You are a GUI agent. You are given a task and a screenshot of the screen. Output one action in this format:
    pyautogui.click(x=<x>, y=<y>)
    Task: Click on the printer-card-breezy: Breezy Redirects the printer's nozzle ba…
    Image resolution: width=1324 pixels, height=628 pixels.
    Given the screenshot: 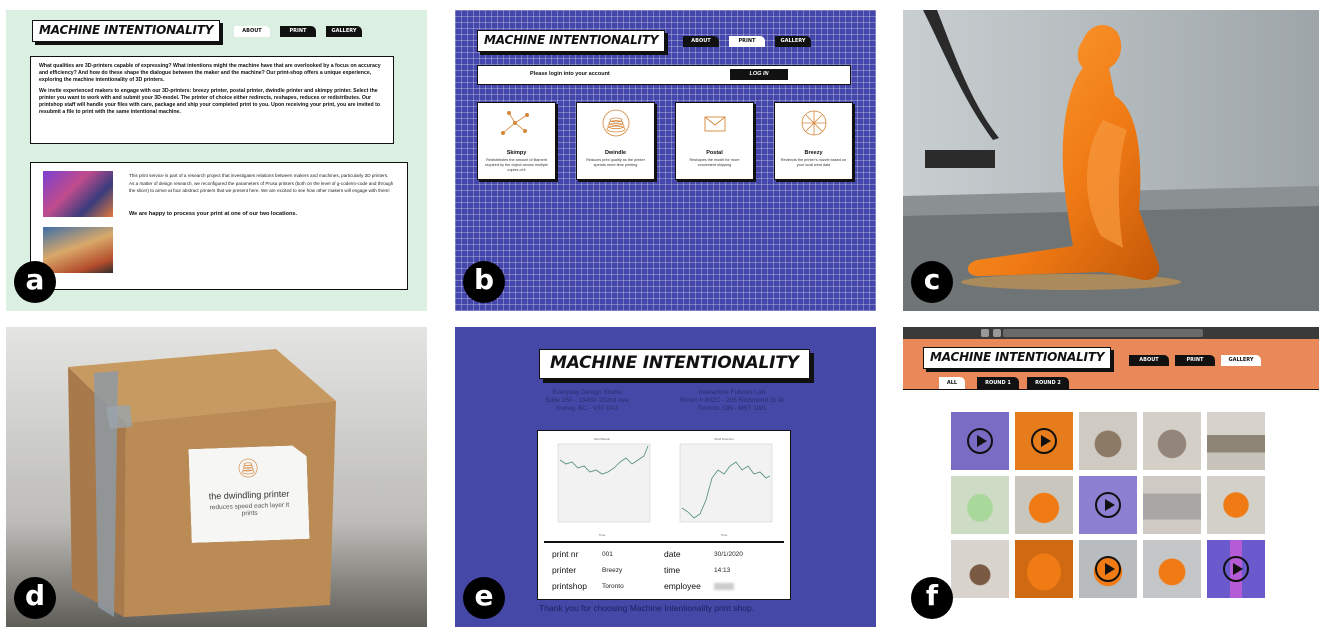 What is the action you would take?
    pyautogui.click(x=813, y=141)
    